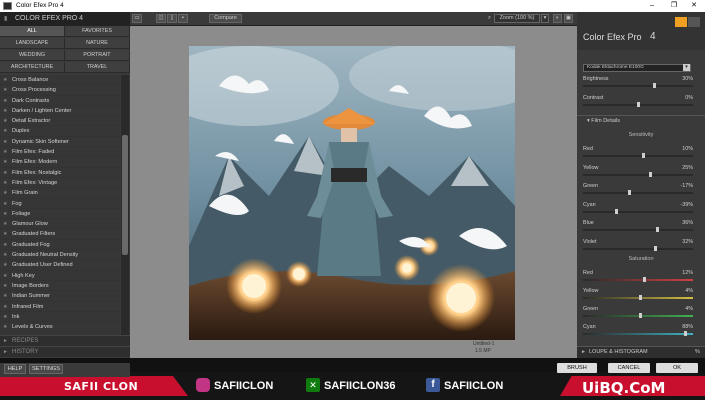 The height and width of the screenshot is (400, 705). What do you see at coordinates (641, 352) in the screenshot?
I see `loupe-section: ► LOUPE & HISTOGRAM %` at bounding box center [641, 352].